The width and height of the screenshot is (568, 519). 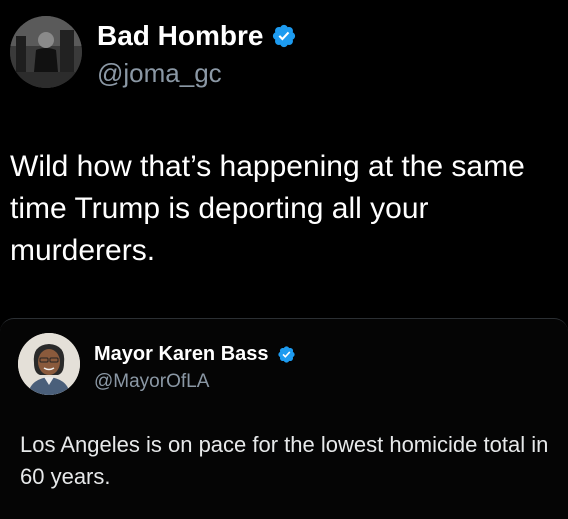 I want to click on author-handle: @joma_gc, so click(x=159, y=73).